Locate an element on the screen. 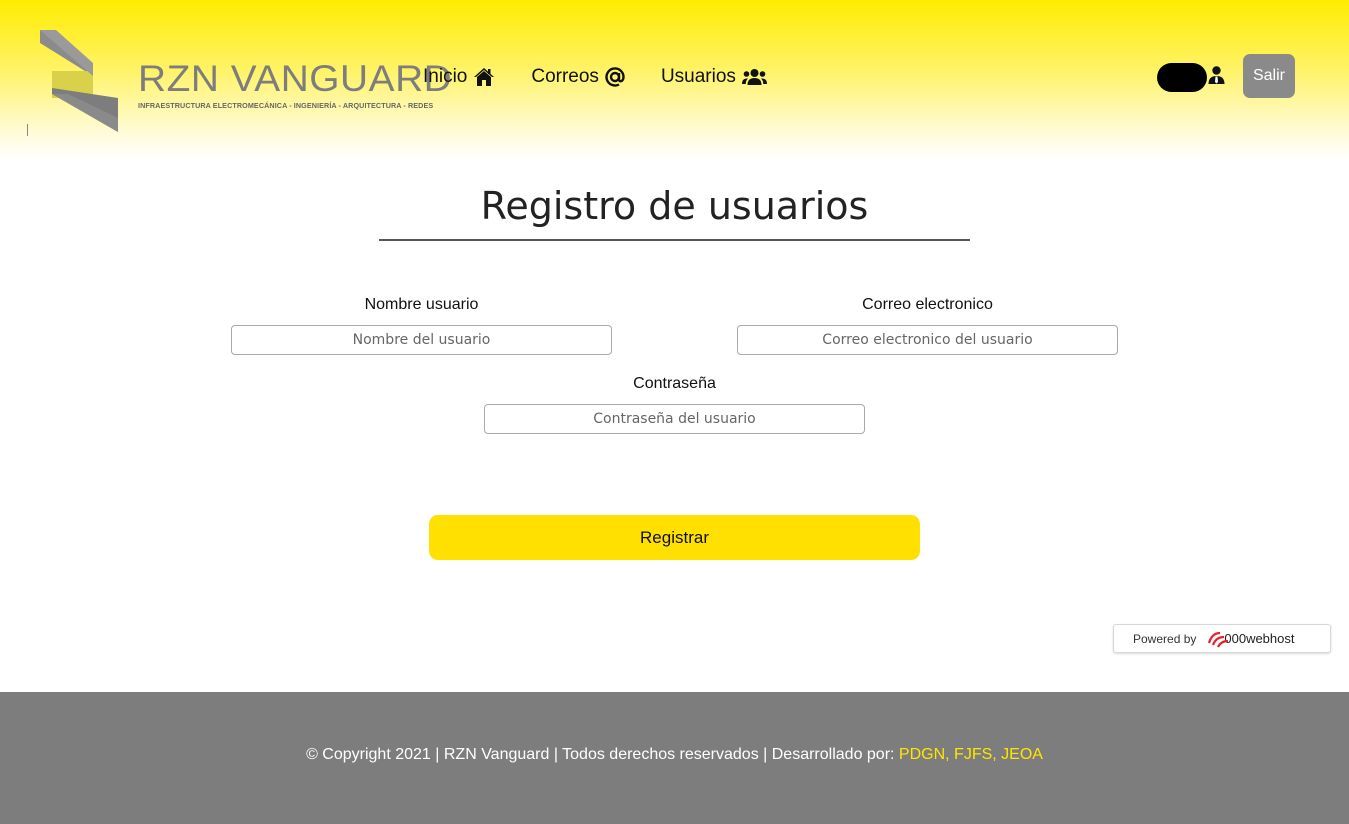 The height and width of the screenshot is (824, 1349). password-label: Contraseña is located at coordinates (674, 383).